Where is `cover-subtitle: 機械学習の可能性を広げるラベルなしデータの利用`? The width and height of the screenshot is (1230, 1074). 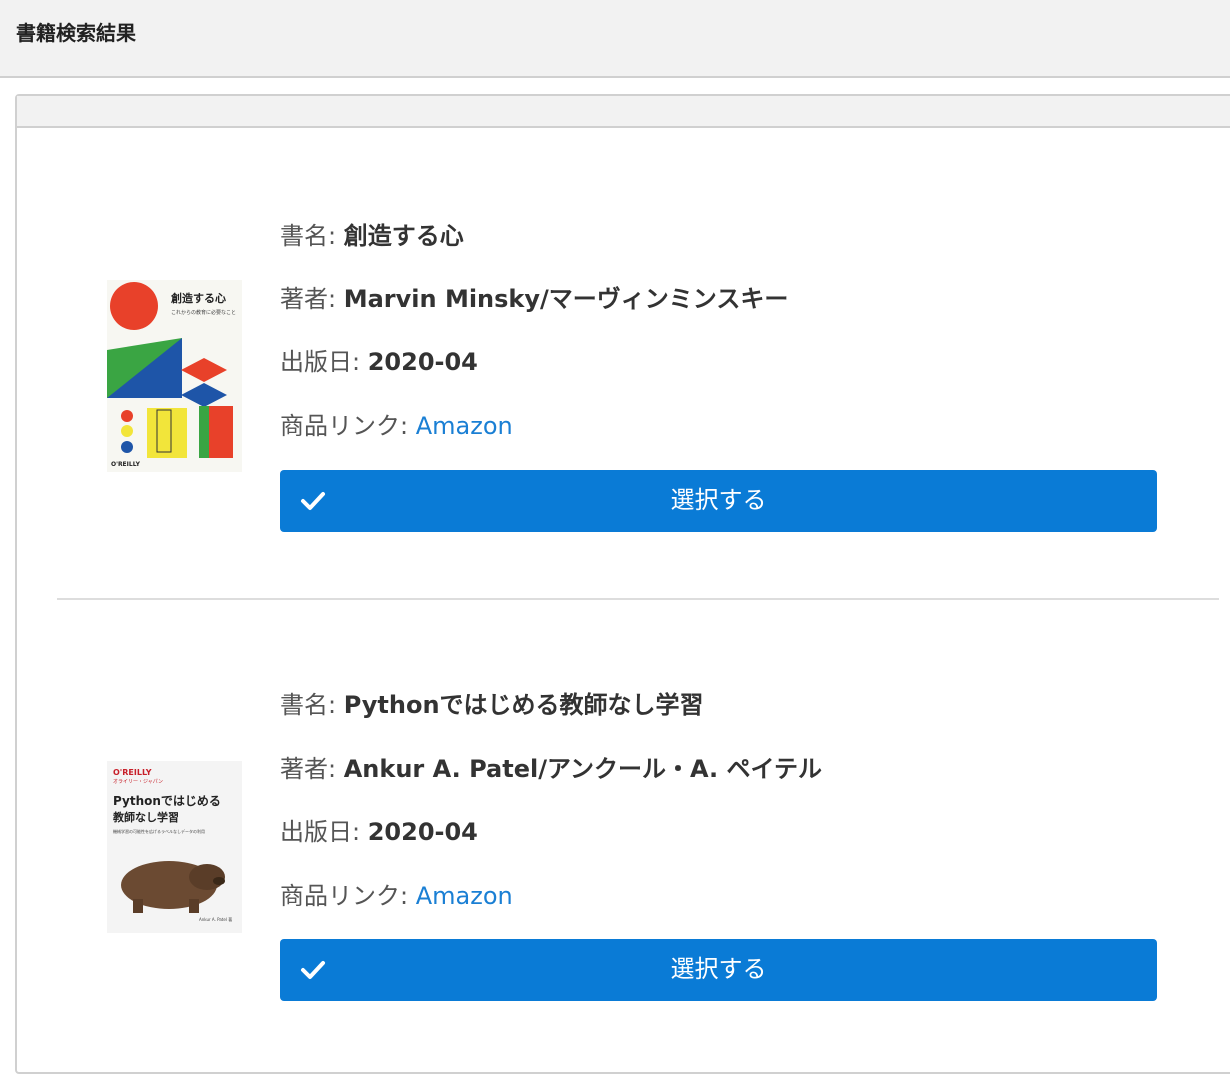
cover-subtitle: 機械学習の可能性を広げるラベルなしデータの利用 is located at coordinates (159, 831).